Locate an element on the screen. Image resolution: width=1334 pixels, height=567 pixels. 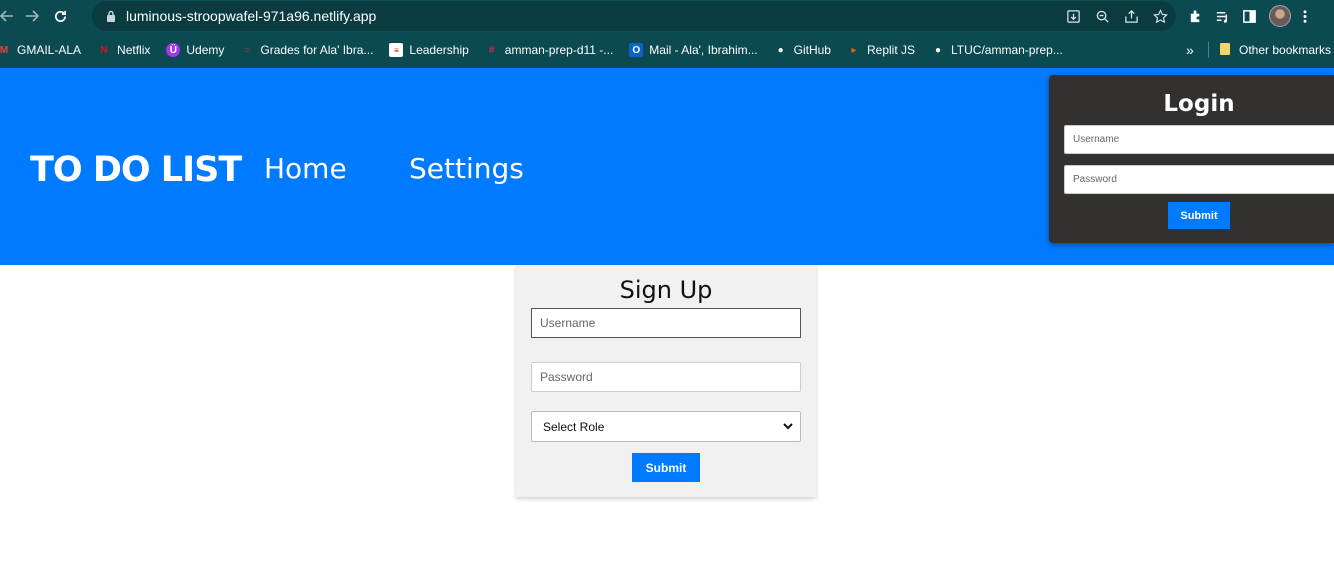
gmail-icon: M is located at coordinates (4, 50).